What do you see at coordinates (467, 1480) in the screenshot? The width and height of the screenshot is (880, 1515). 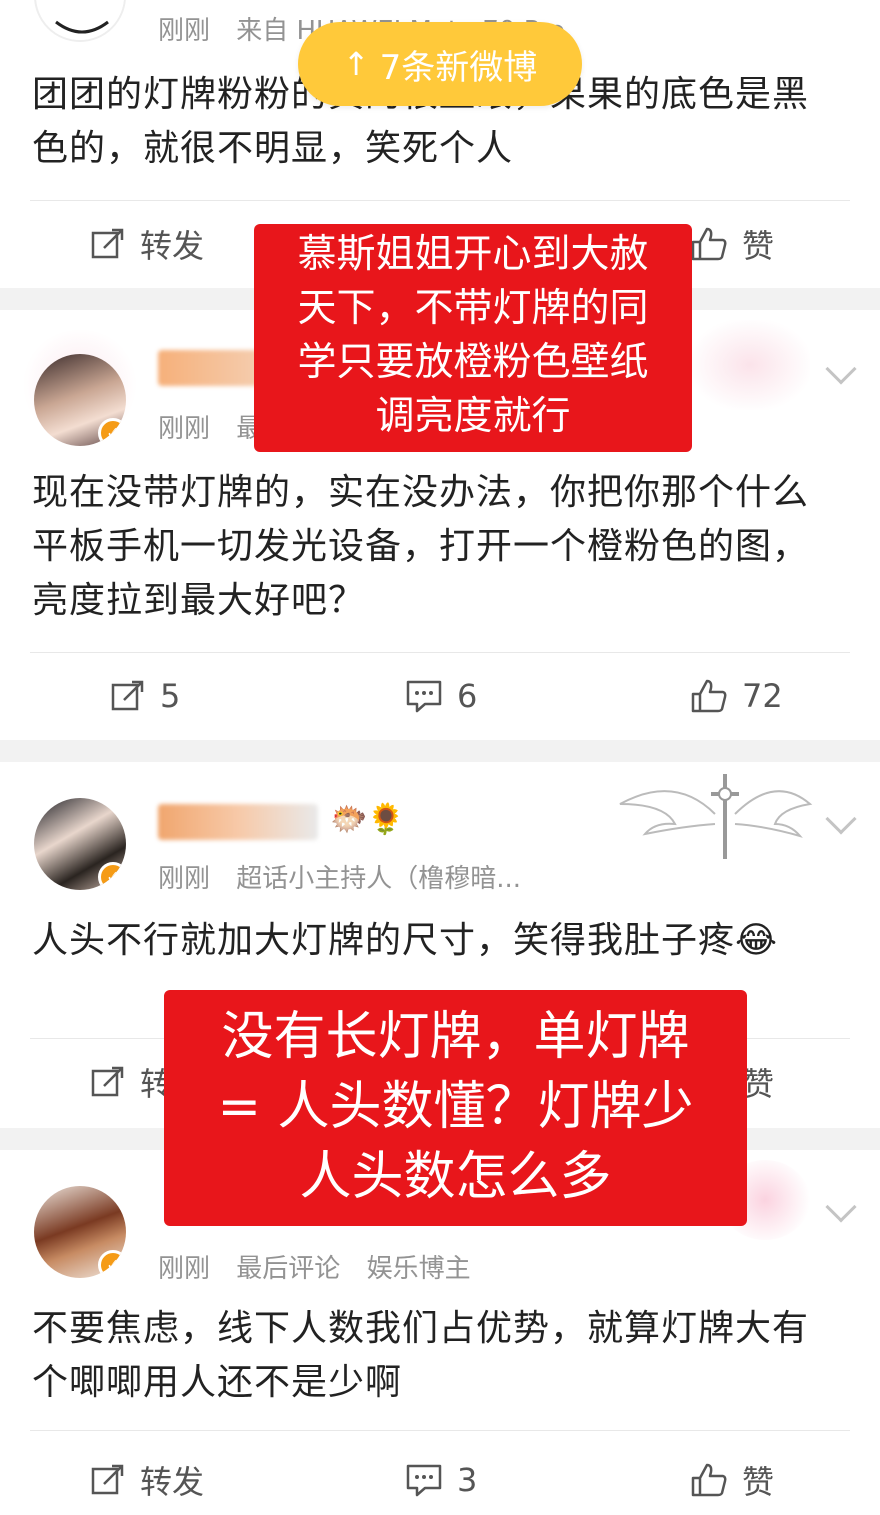 I see `comment-count: 3` at bounding box center [467, 1480].